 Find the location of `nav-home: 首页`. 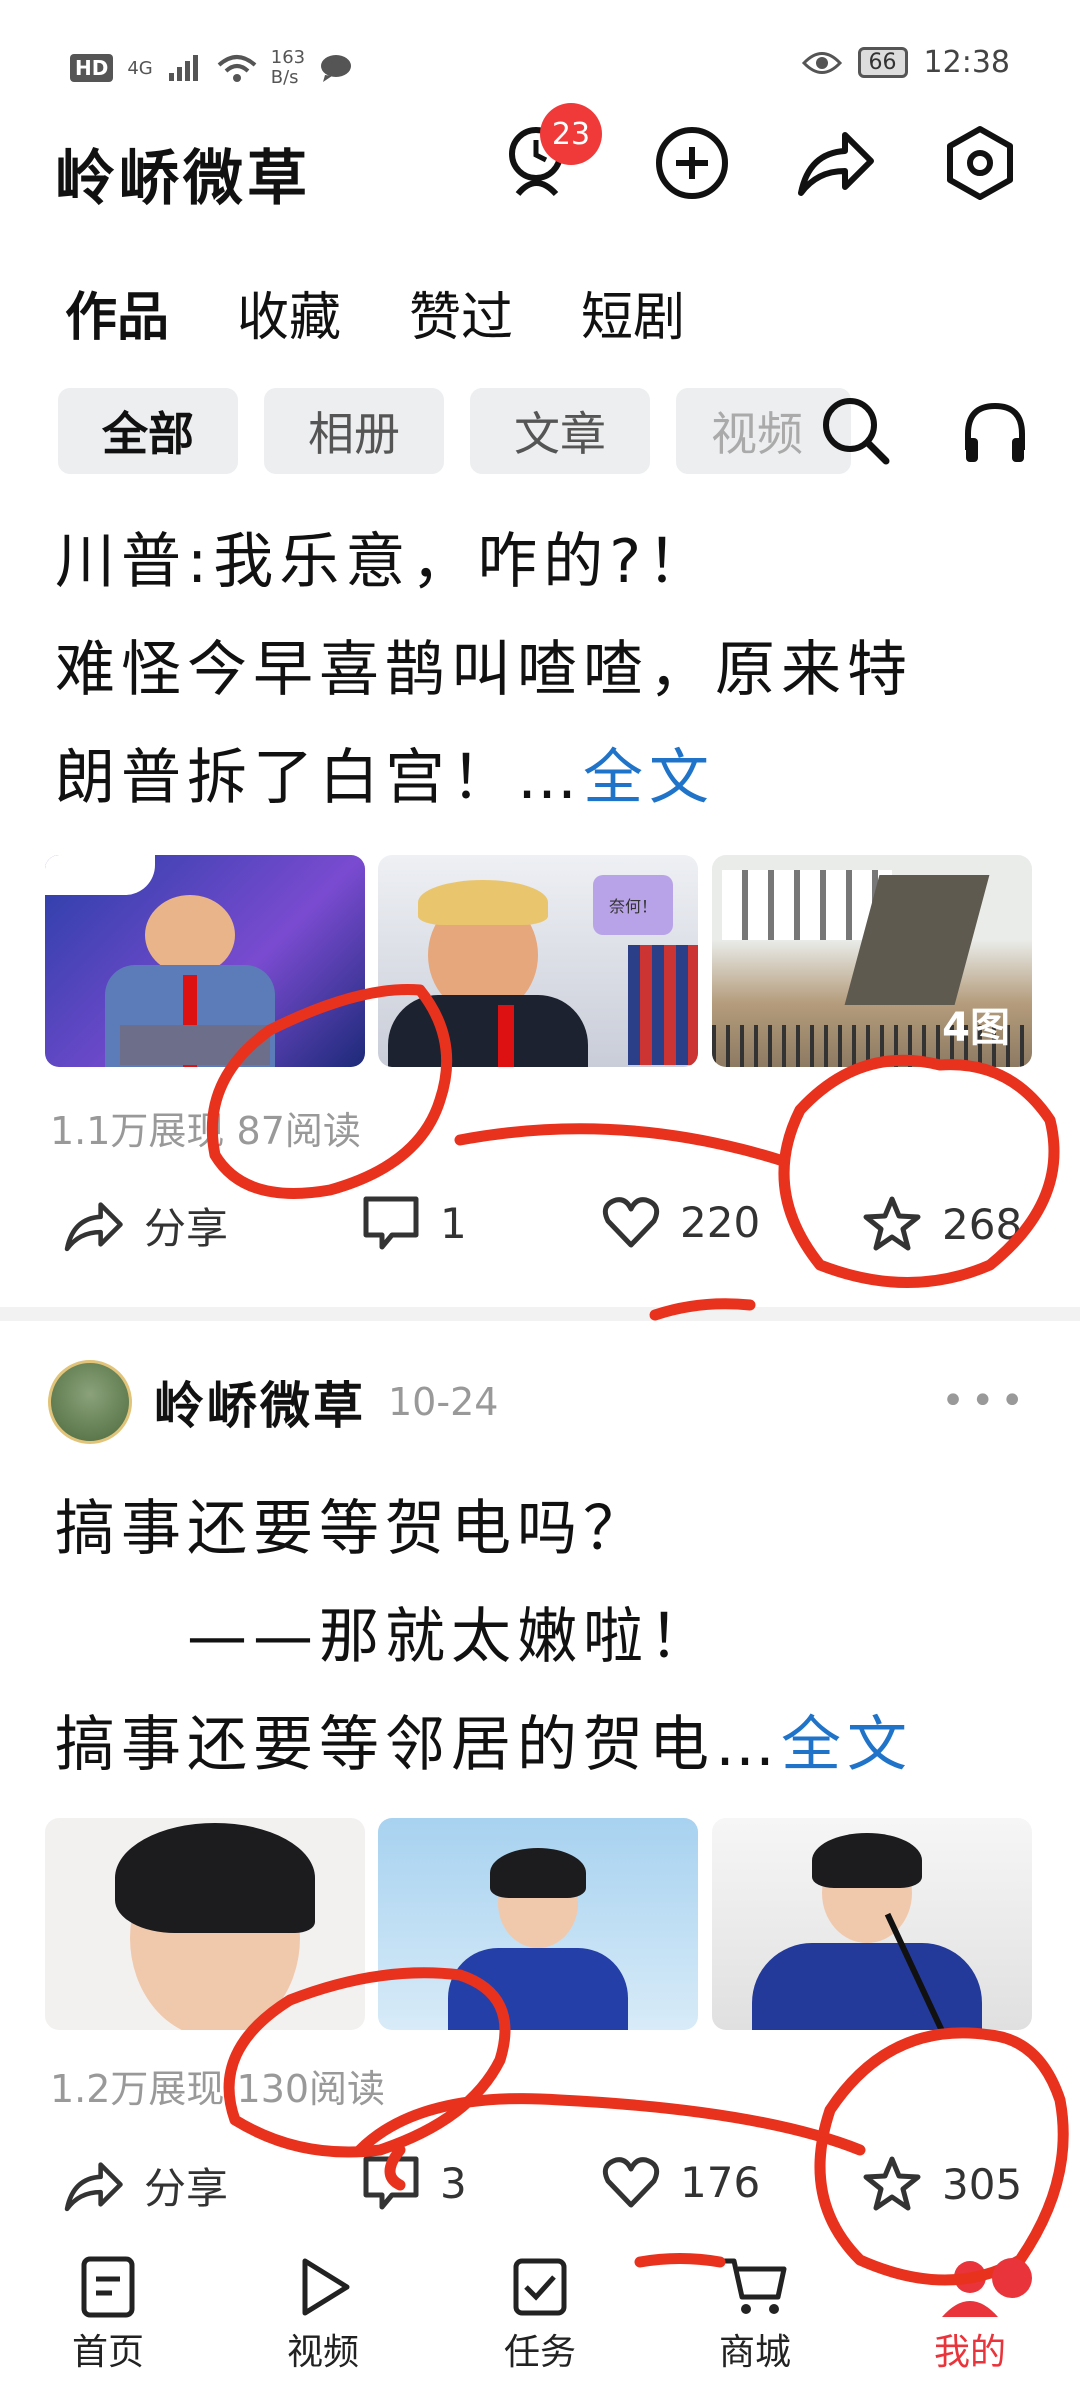

nav-home: 首页 is located at coordinates (108, 2315).